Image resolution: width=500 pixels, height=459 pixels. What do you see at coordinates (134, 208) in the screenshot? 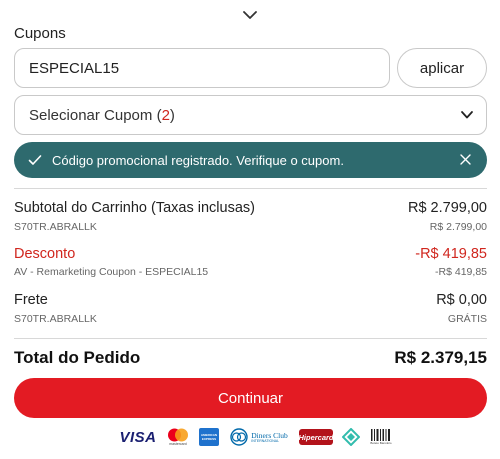
I see `subtotal-label: Subtotal do Carrinho (Taxas inclusas)` at bounding box center [134, 208].